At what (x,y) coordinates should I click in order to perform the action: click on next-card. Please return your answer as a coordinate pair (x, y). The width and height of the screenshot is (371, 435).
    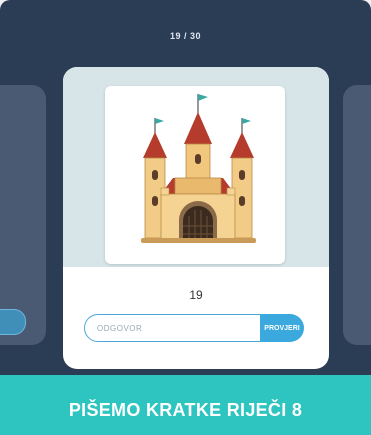
    Looking at the image, I should click on (357, 215).